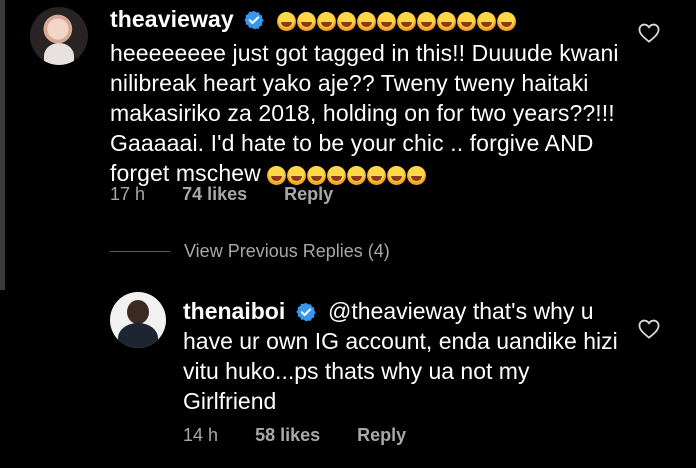  What do you see at coordinates (649, 33) in the screenshot?
I see `main-comment-like-heart-icon` at bounding box center [649, 33].